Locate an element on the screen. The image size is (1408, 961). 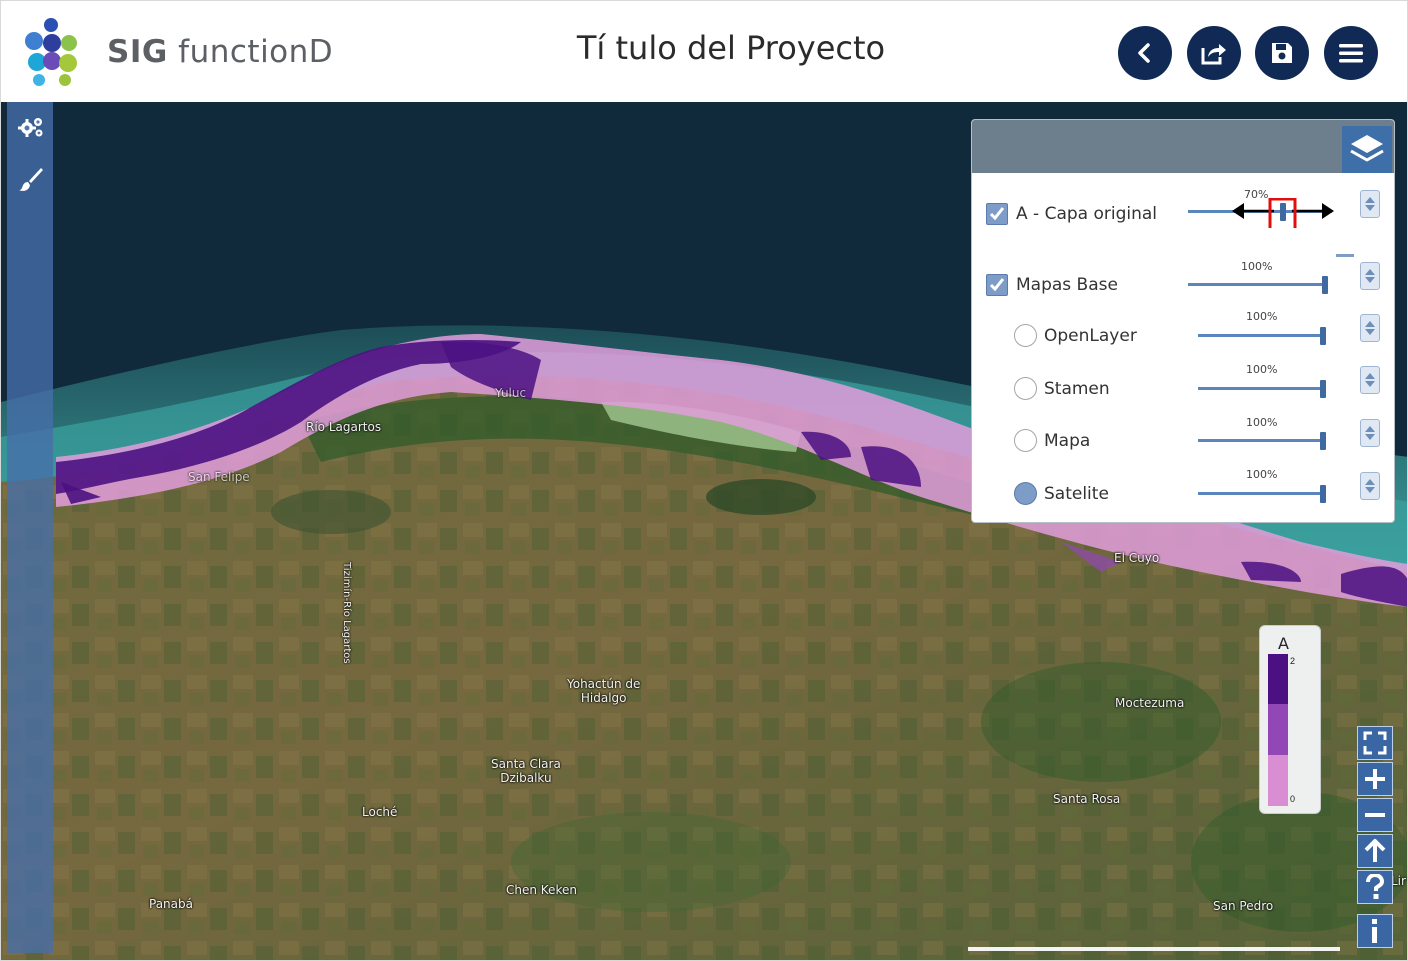
zoom-out-icon is located at coordinates (1375, 815).